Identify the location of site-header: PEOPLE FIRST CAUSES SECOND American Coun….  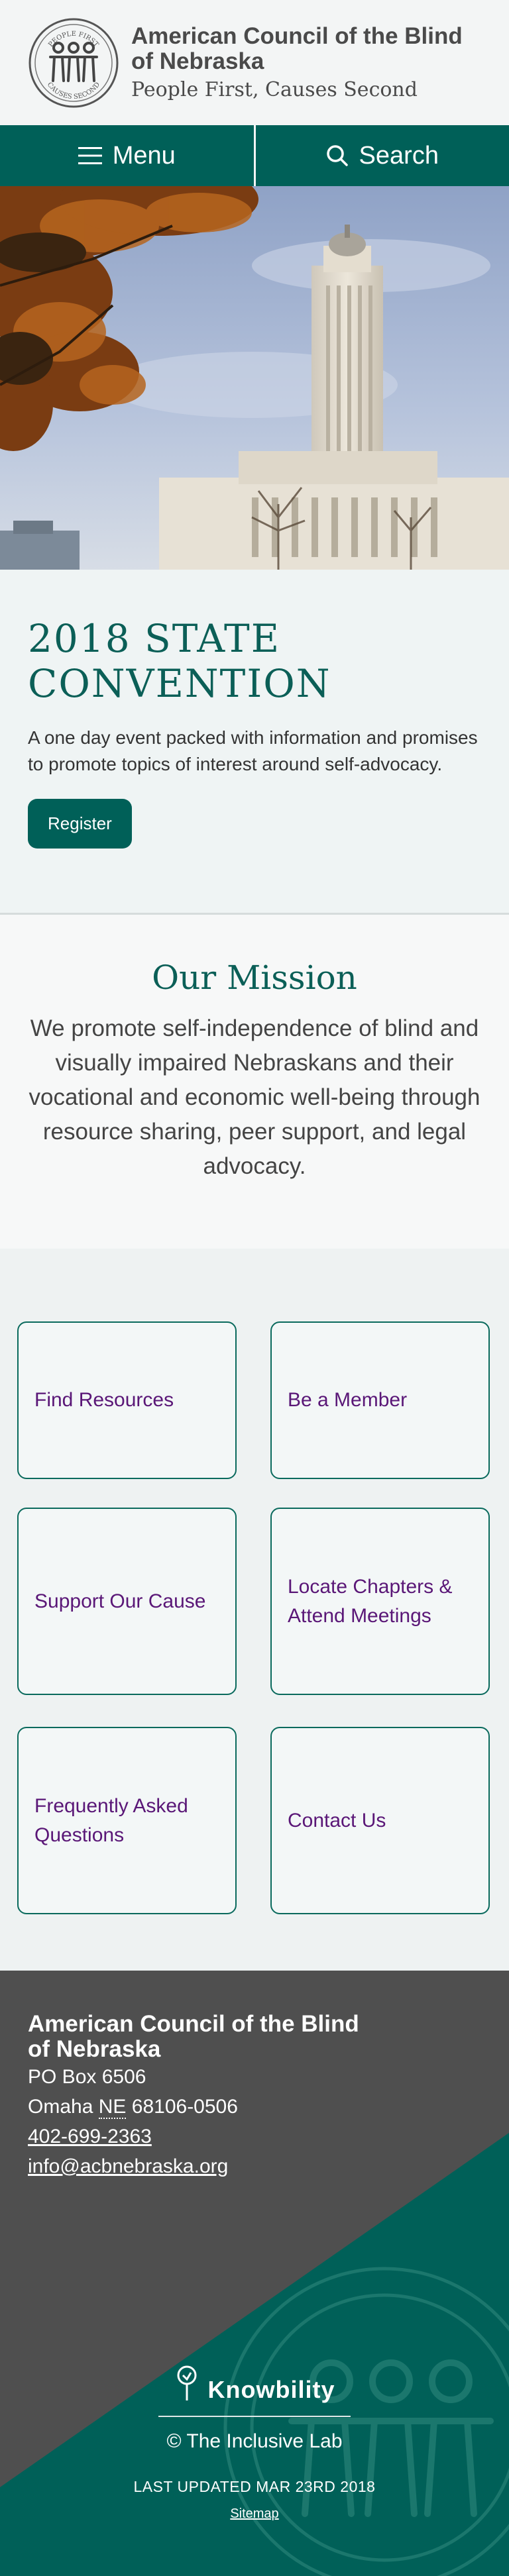
(254, 62).